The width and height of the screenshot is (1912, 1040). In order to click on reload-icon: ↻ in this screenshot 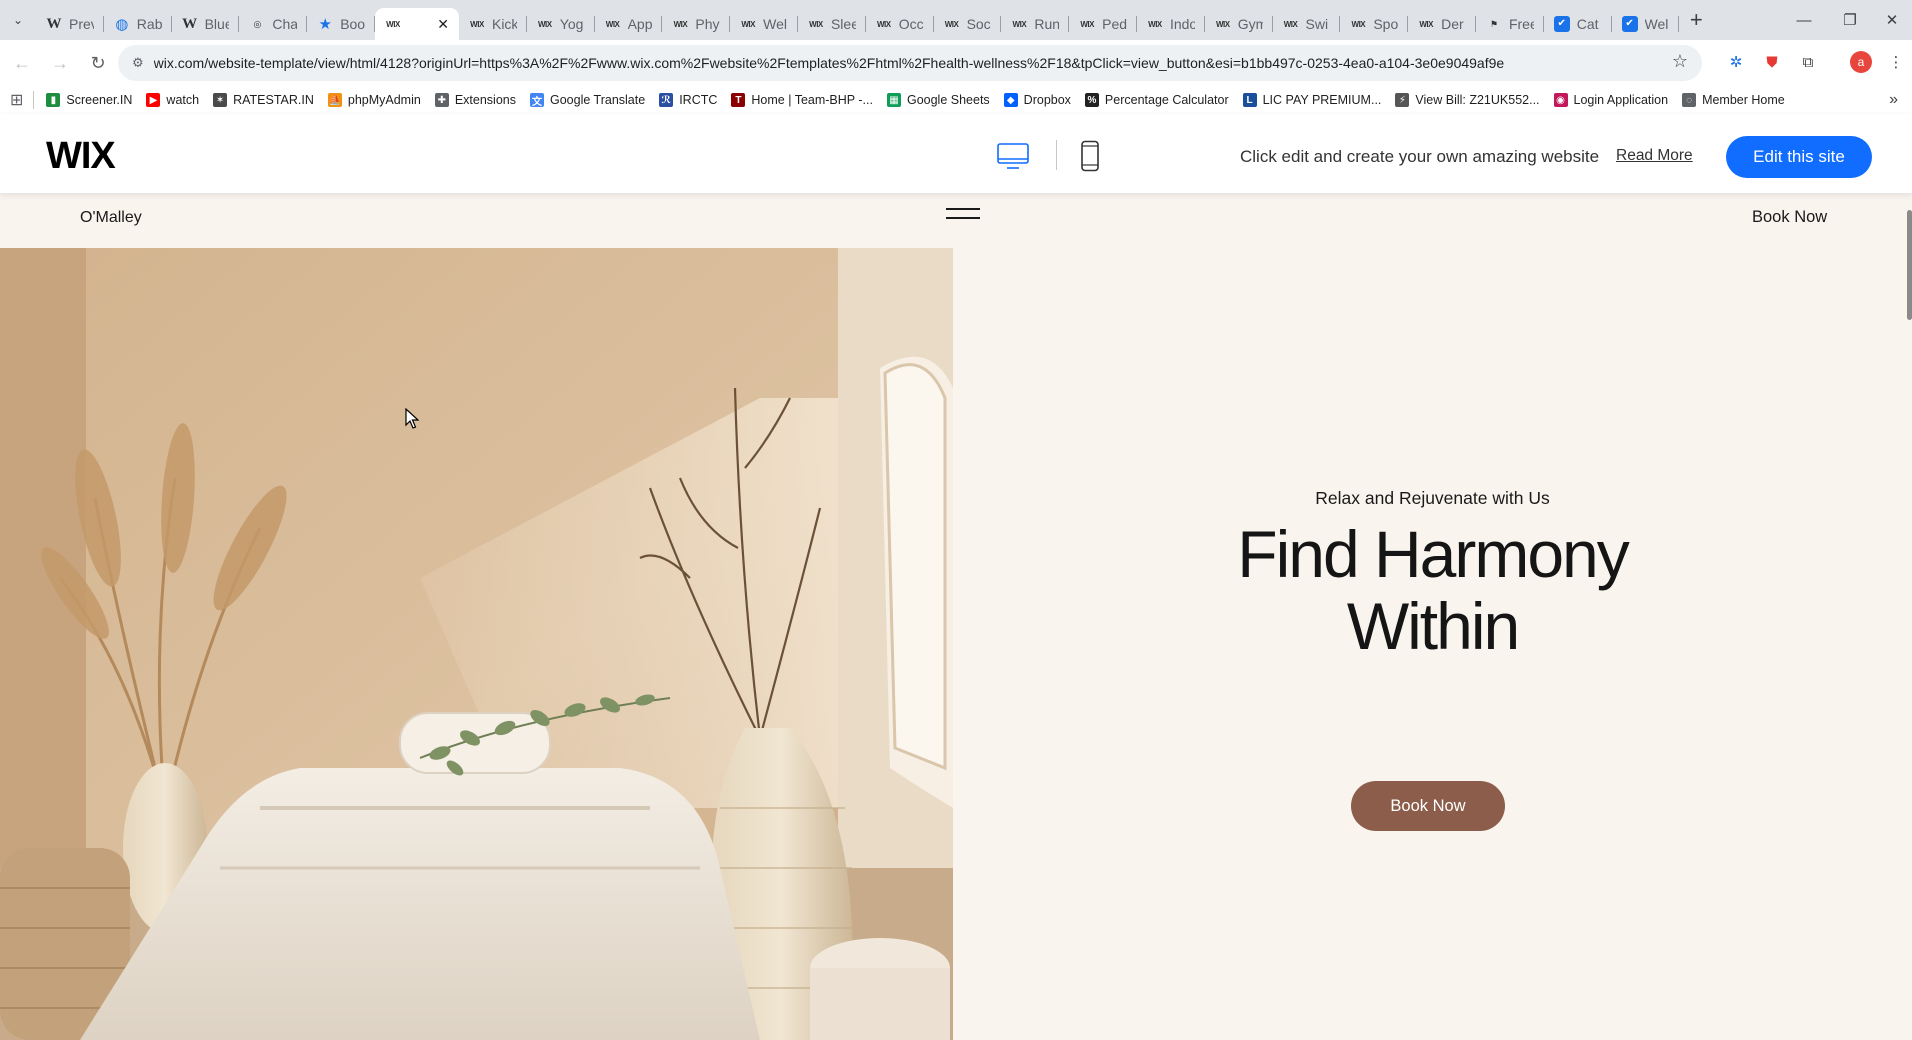, I will do `click(98, 63)`.